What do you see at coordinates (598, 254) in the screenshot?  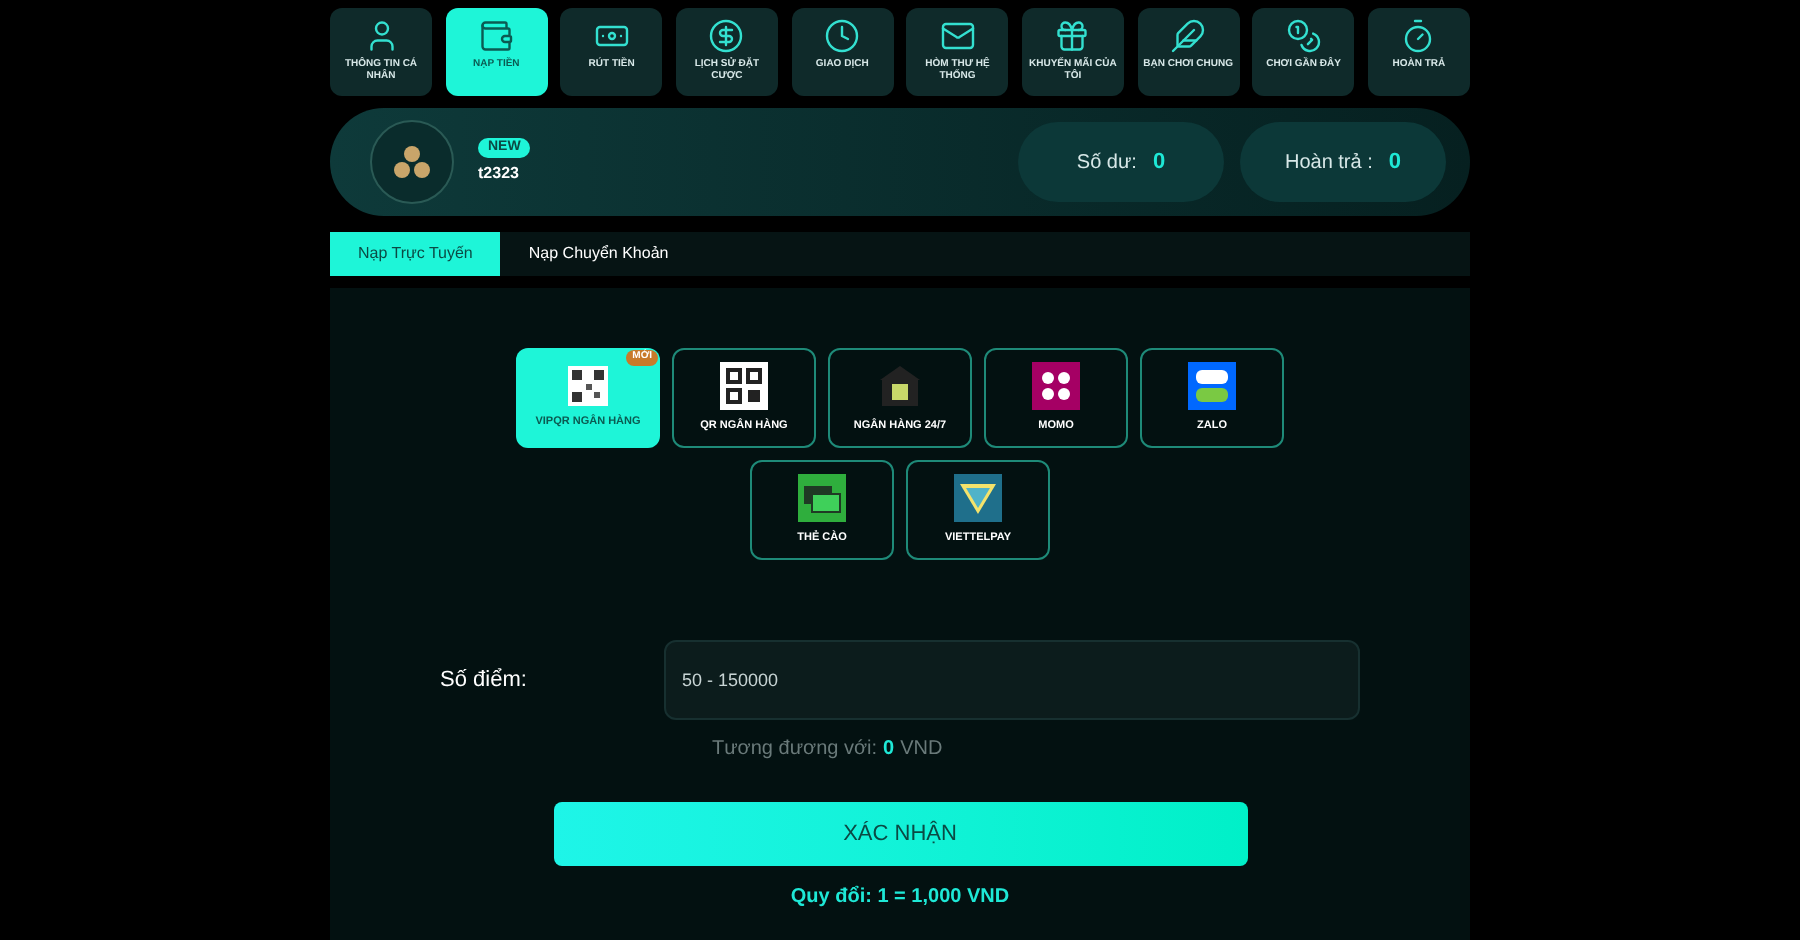 I see `tab: Nạp Chuyển Khoản` at bounding box center [598, 254].